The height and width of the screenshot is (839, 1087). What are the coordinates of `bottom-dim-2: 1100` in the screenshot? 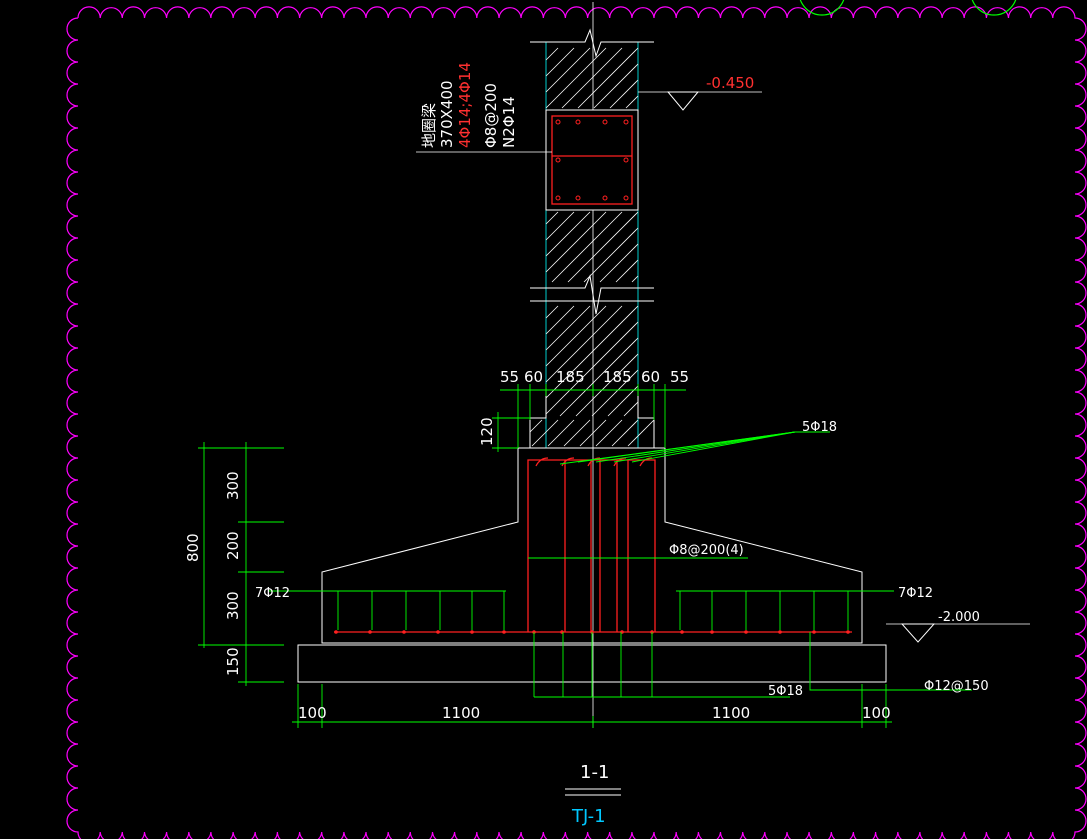 It's located at (461, 713).